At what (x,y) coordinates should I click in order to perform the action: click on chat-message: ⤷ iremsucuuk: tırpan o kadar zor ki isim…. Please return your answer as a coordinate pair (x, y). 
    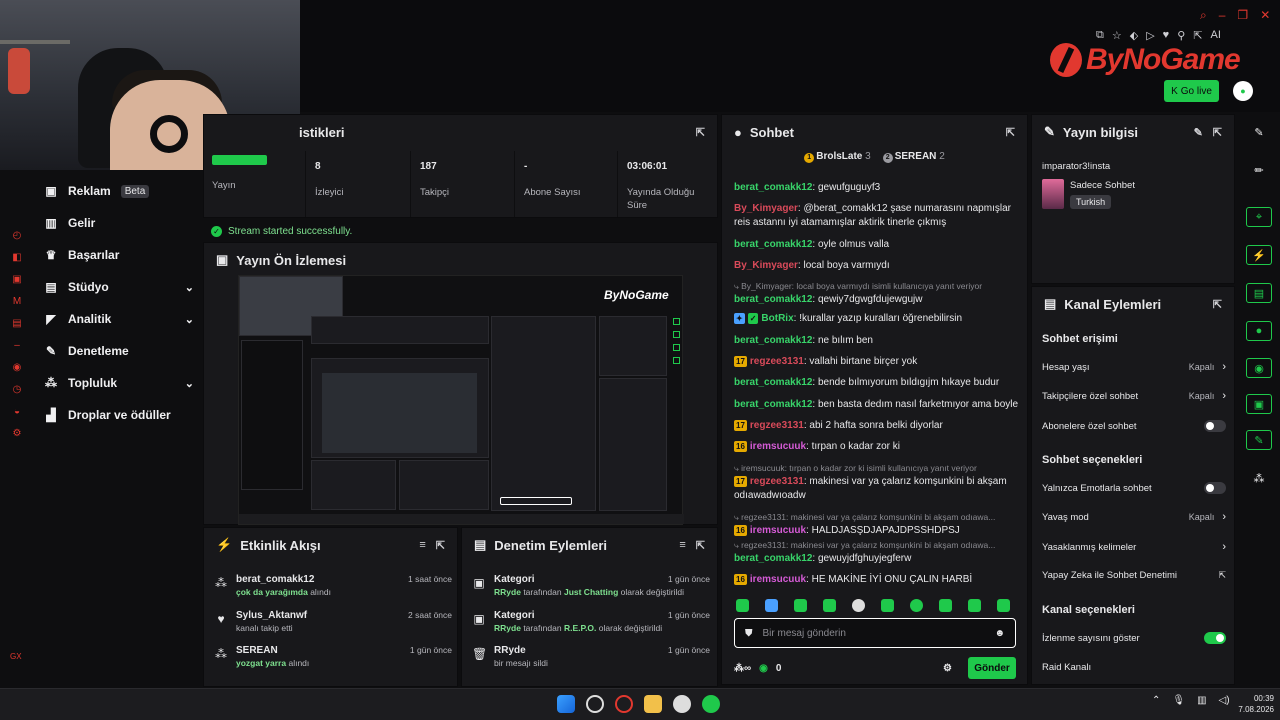
    Looking at the image, I should click on (879, 482).